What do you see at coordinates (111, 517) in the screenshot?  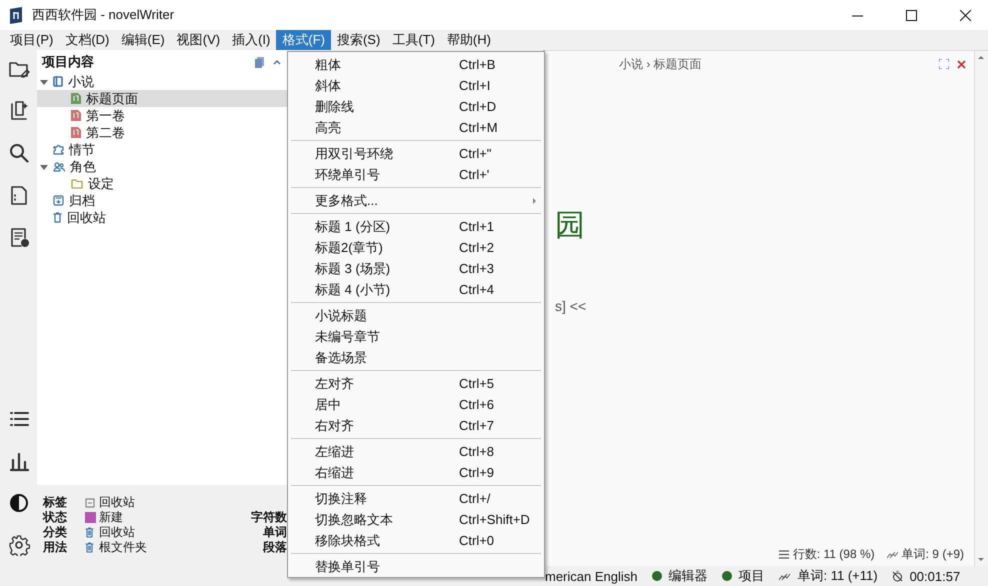 I see `detail-value: 新建` at bounding box center [111, 517].